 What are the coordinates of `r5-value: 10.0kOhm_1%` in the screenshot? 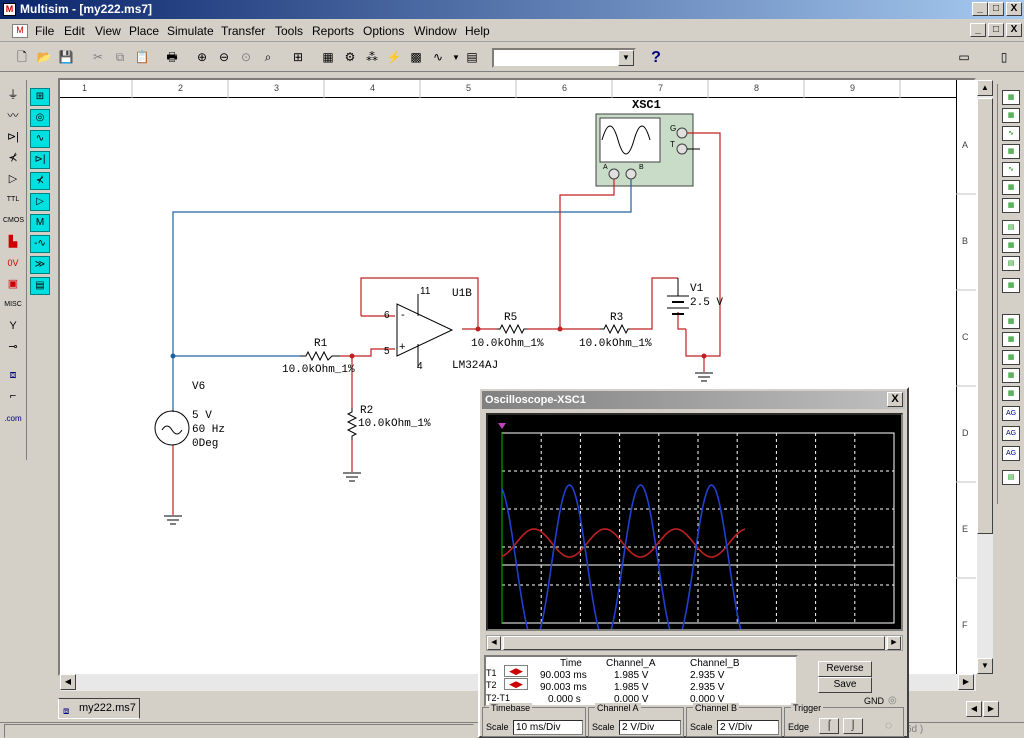 It's located at (507, 344).